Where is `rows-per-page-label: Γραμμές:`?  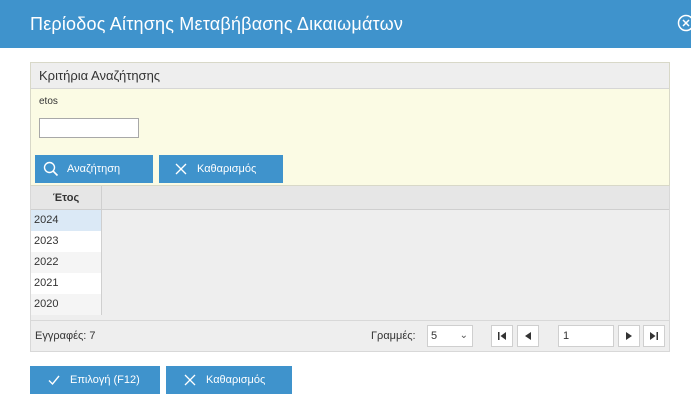 rows-per-page-label: Γραμμές: is located at coordinates (393, 336).